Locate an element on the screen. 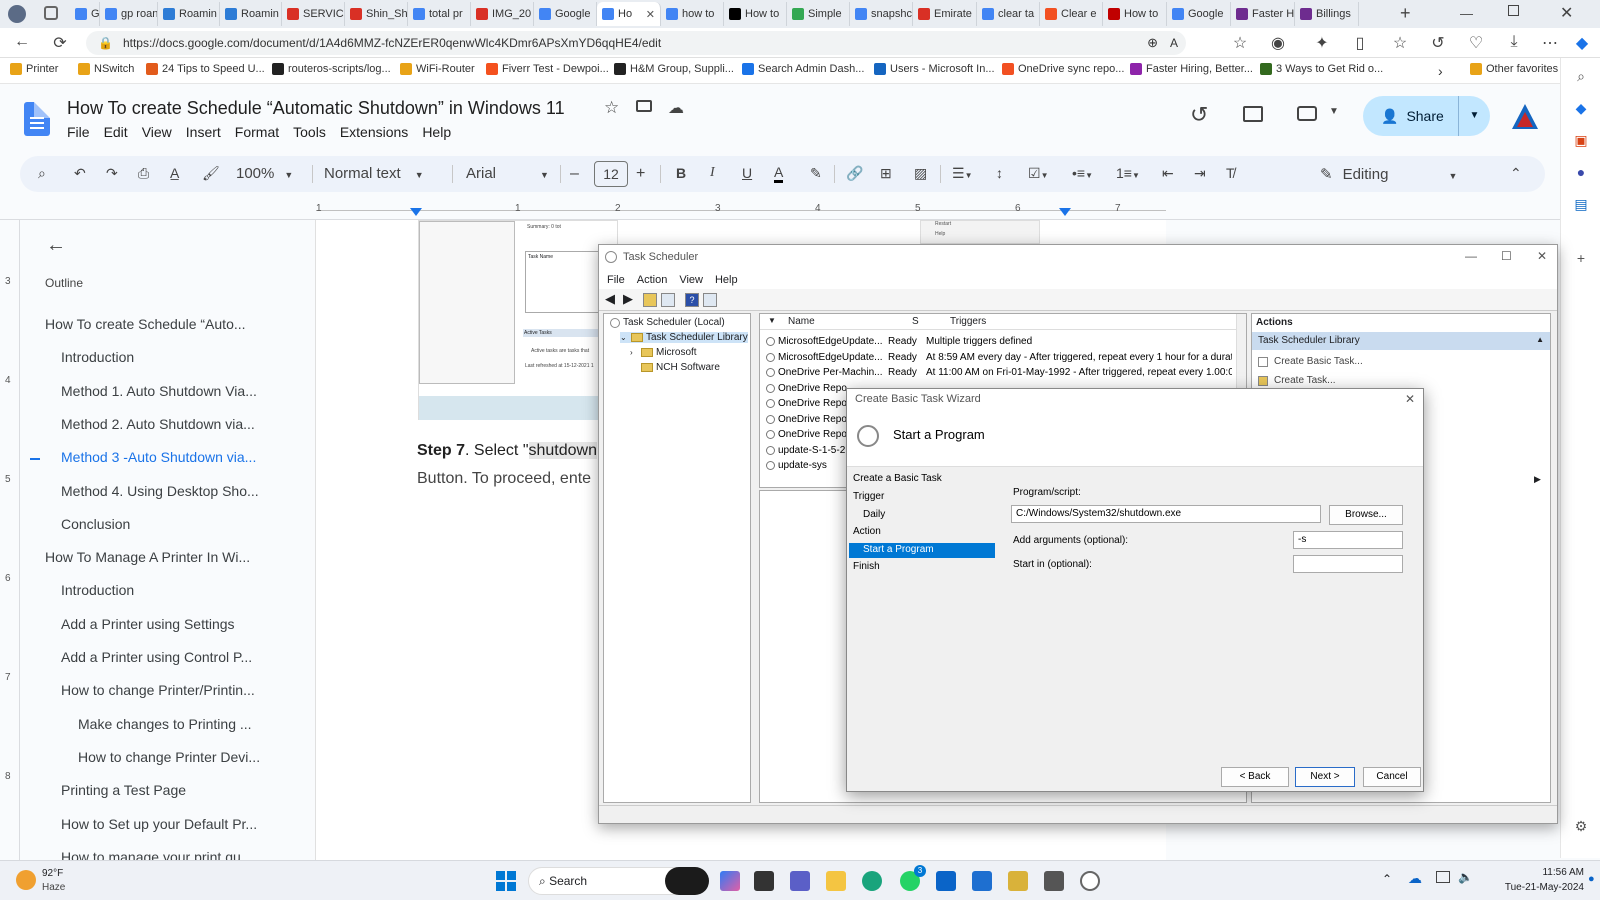  clock-time: 11:56 AM is located at coordinates (1546, 872).